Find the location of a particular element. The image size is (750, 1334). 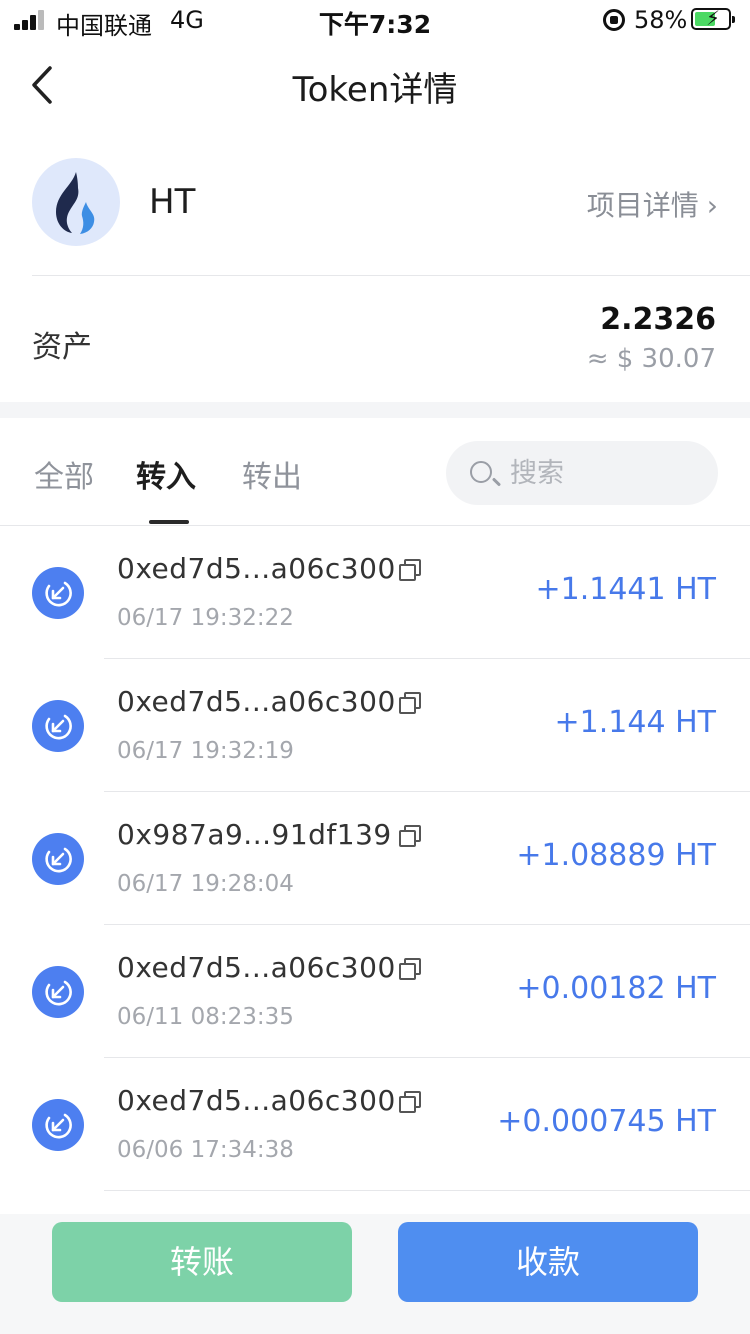

divider is located at coordinates (391, 275).